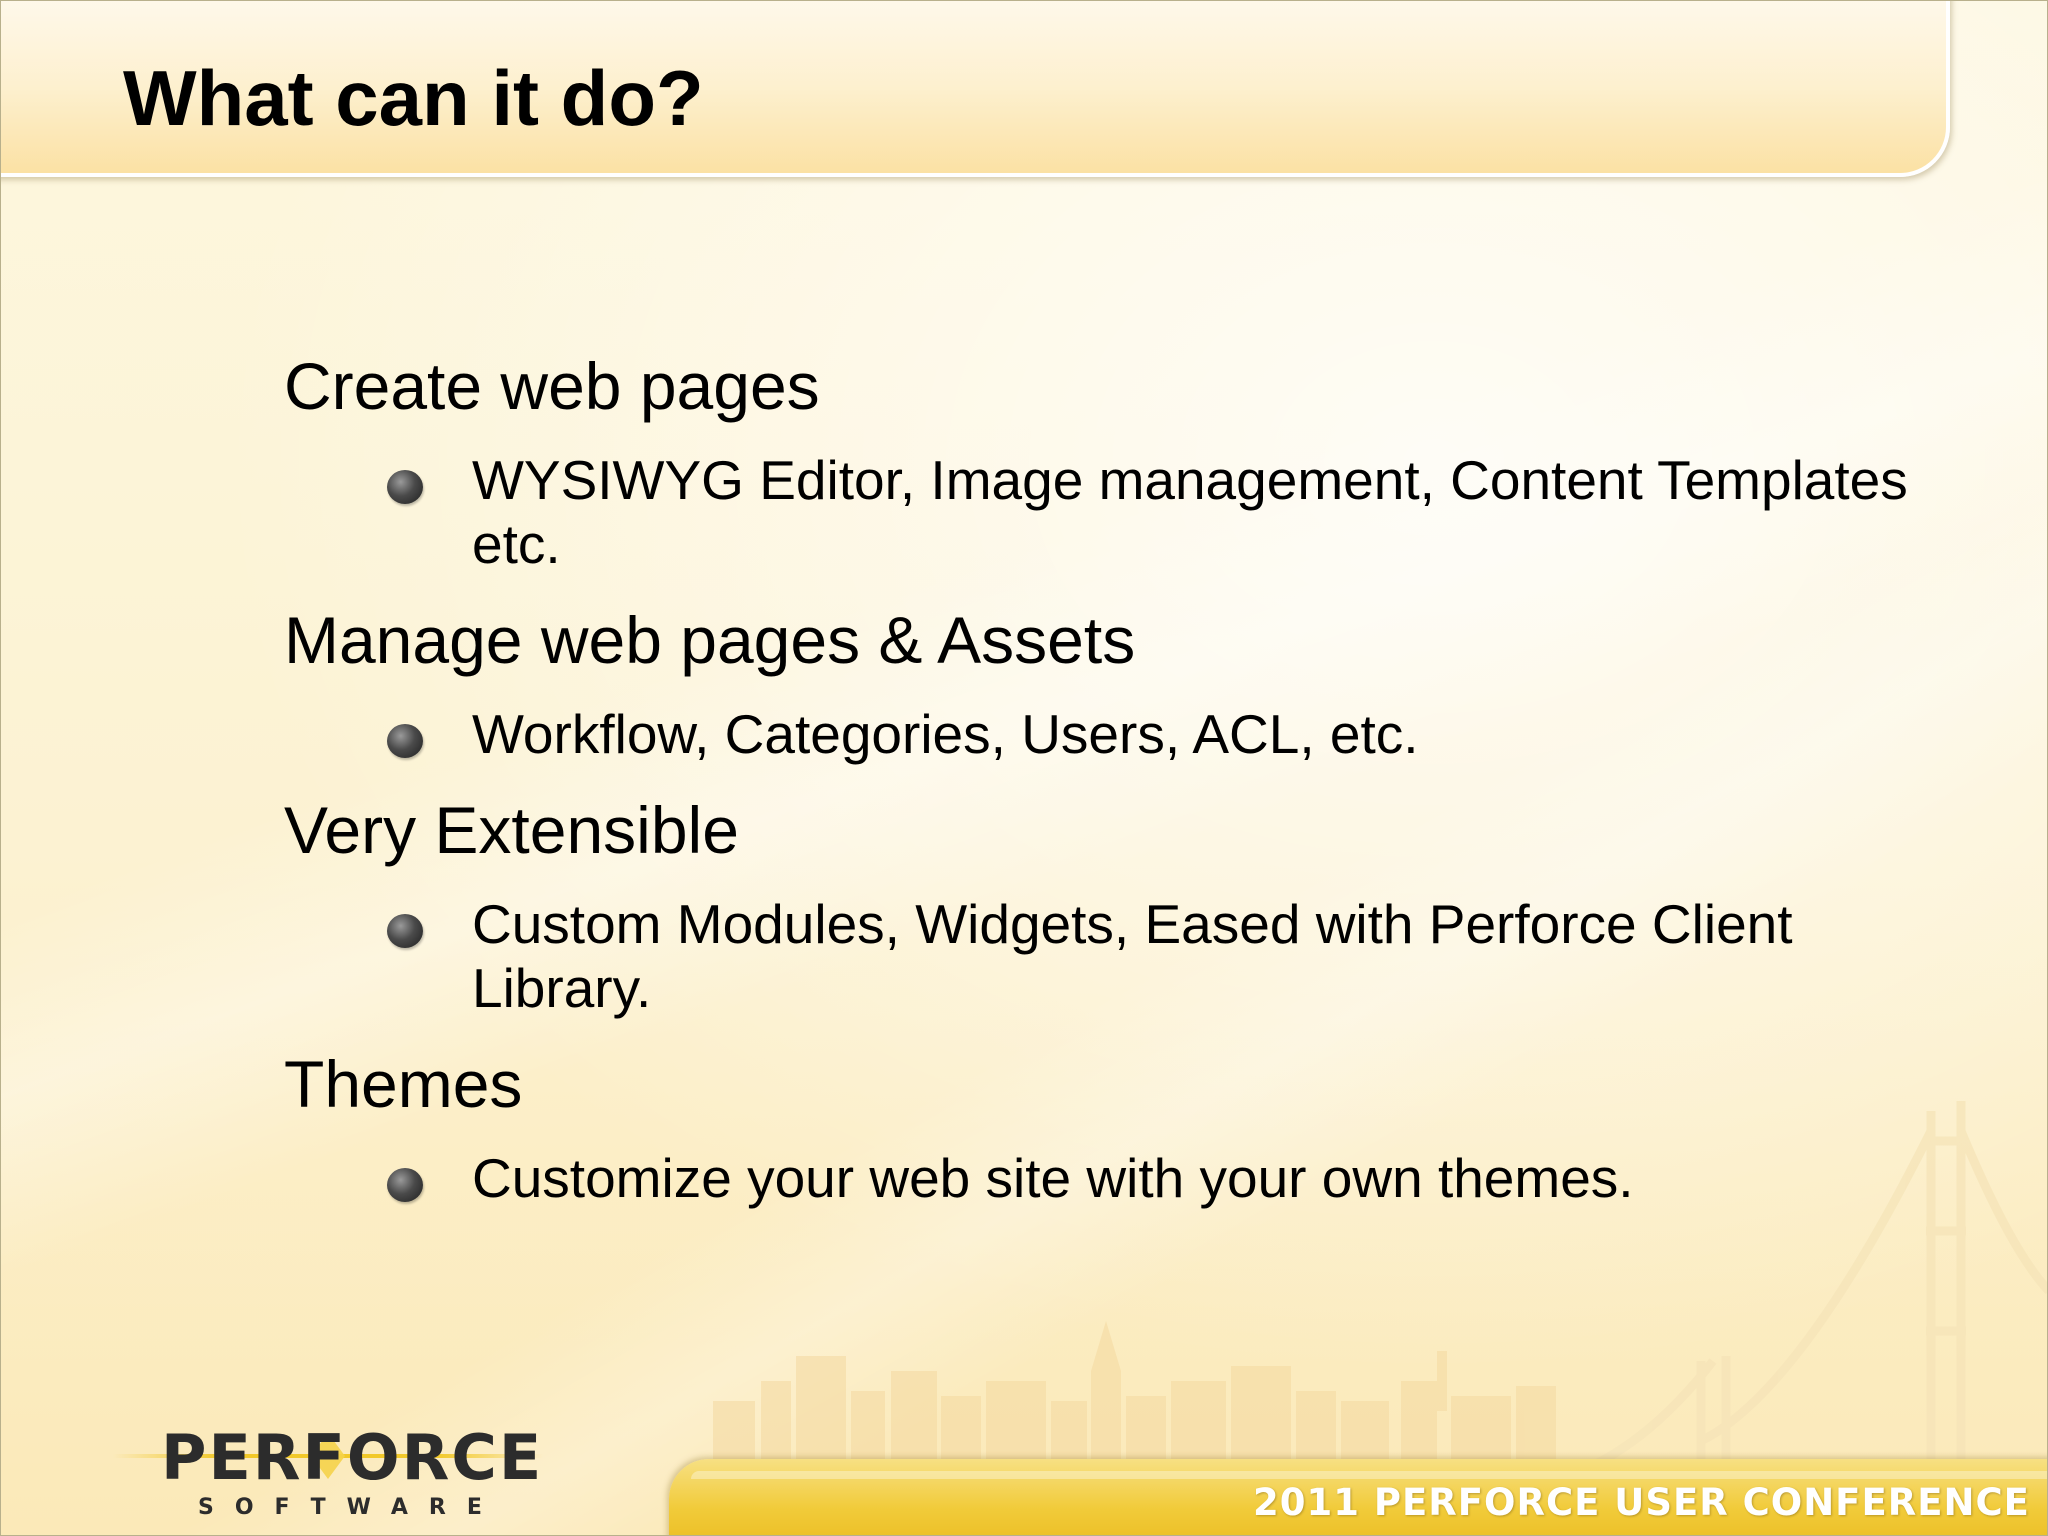  Describe the element at coordinates (710, 640) in the screenshot. I see `section-heading: Manage web pages & Assets` at that location.